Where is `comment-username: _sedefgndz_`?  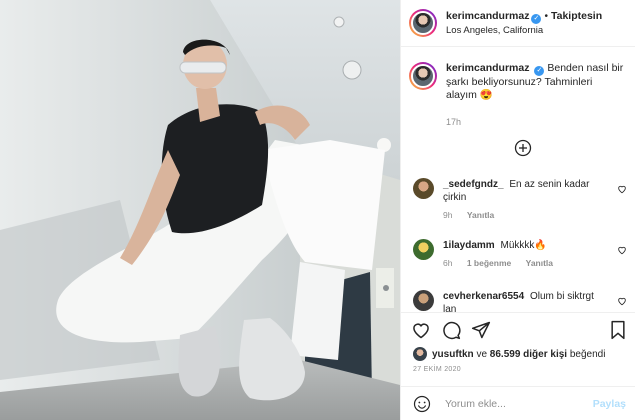 comment-username: _sedefgndz_ is located at coordinates (473, 184).